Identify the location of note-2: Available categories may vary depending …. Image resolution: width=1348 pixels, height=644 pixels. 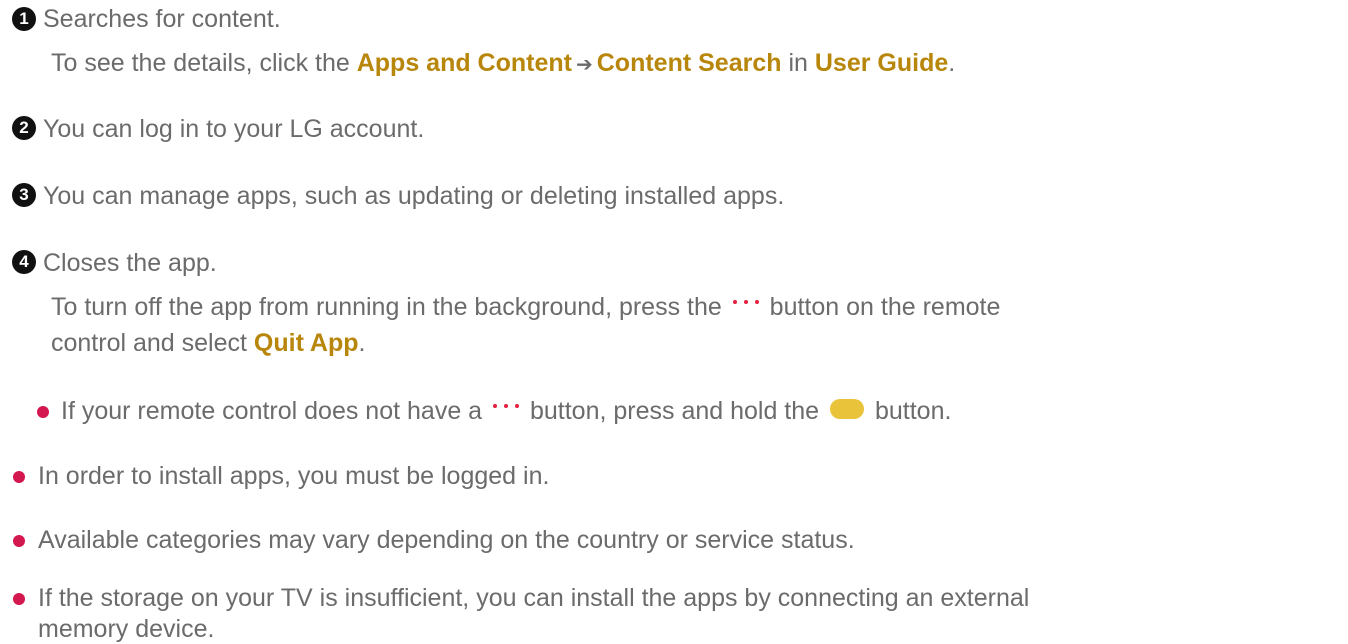
(446, 540).